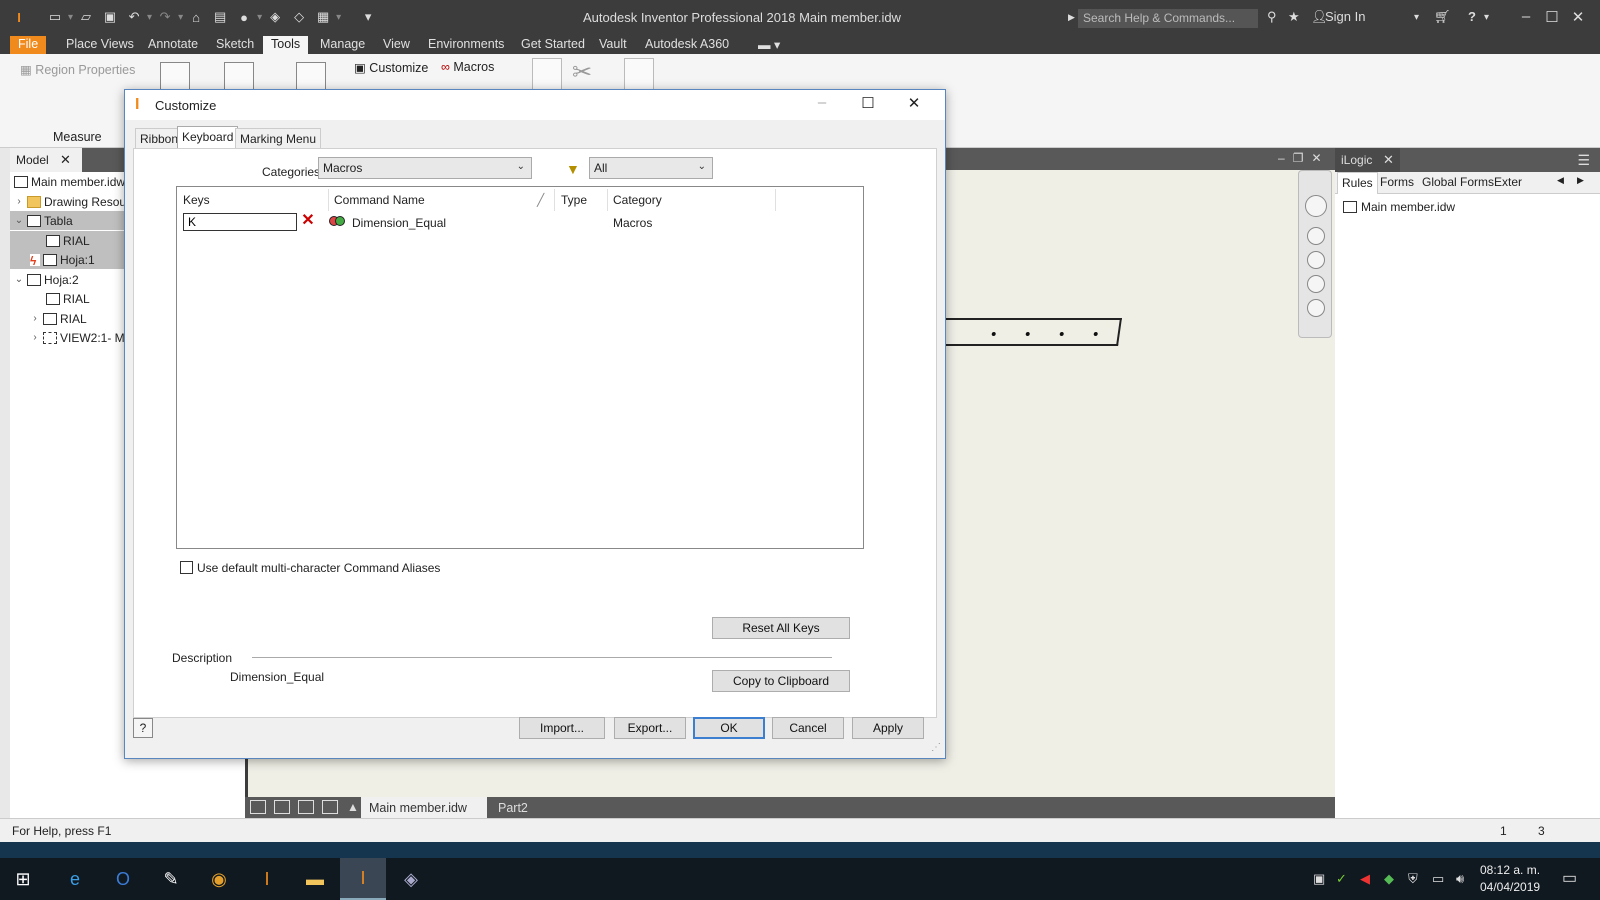  I want to click on expand-arrow-icon: ▶, so click(1071, 17).